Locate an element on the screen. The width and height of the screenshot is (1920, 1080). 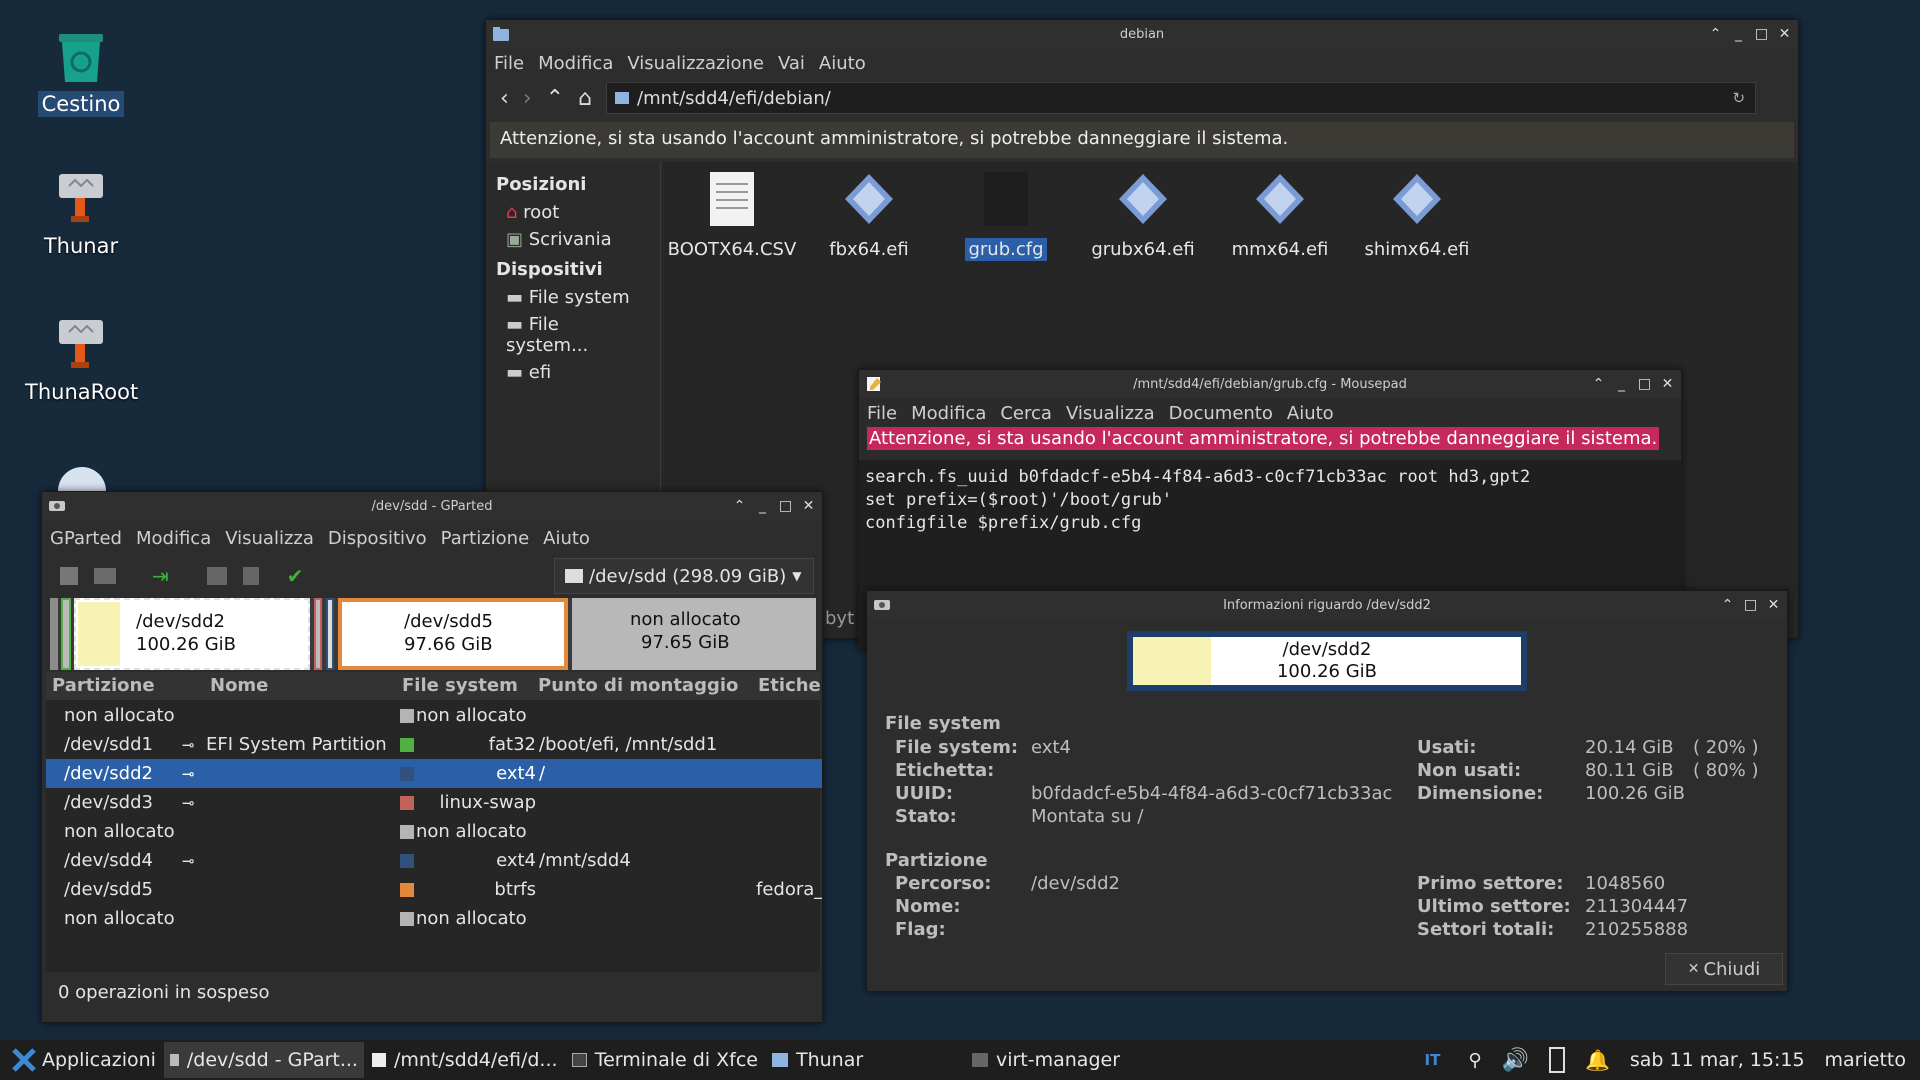
file-item: fbx64.efi is located at coordinates (869, 215).